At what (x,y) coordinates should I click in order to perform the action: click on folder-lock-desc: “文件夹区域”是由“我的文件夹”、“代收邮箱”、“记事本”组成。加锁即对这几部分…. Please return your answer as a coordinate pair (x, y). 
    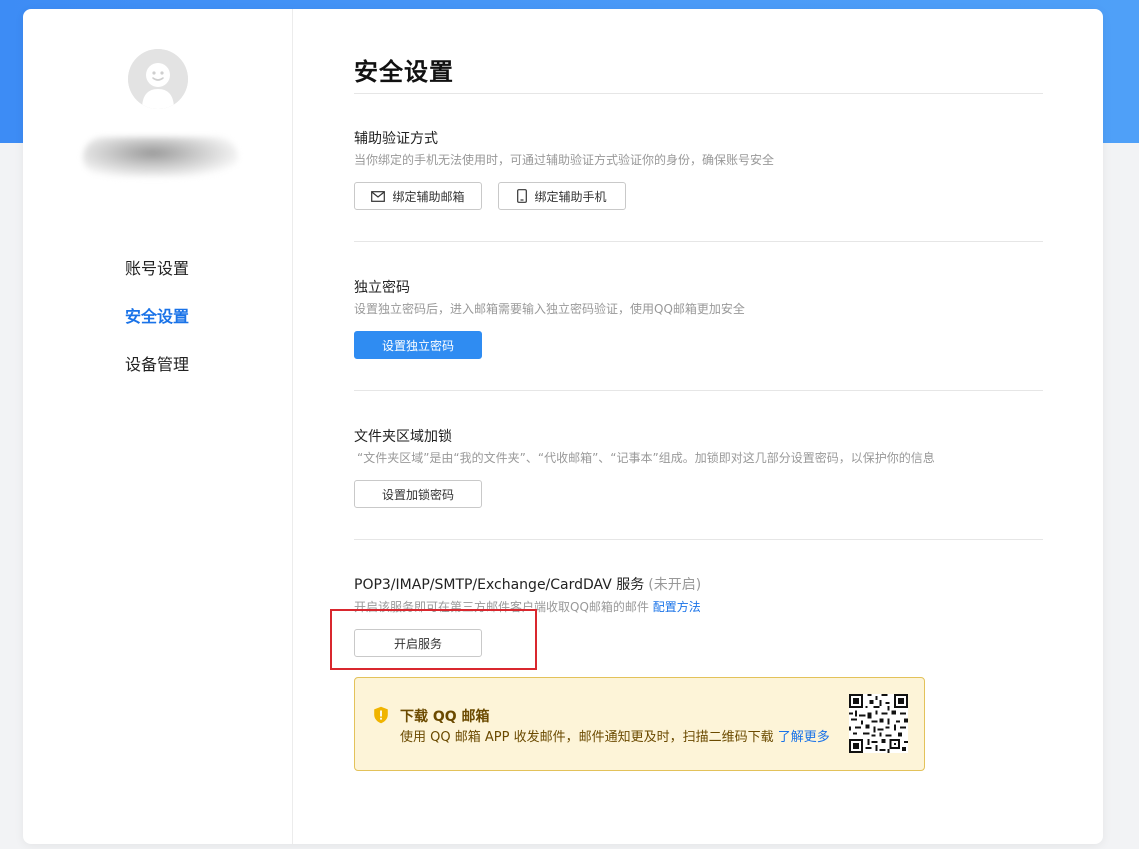
    Looking at the image, I should click on (646, 458).